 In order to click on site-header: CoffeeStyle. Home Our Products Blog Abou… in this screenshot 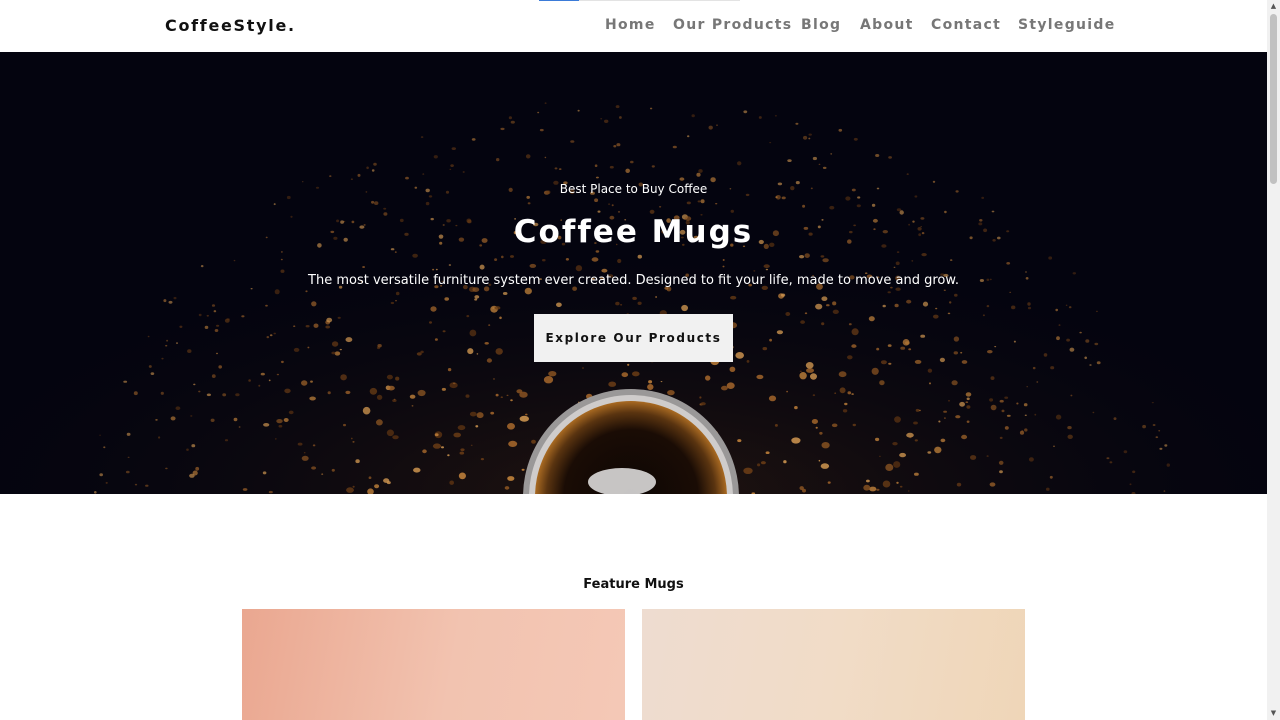, I will do `click(633, 26)`.